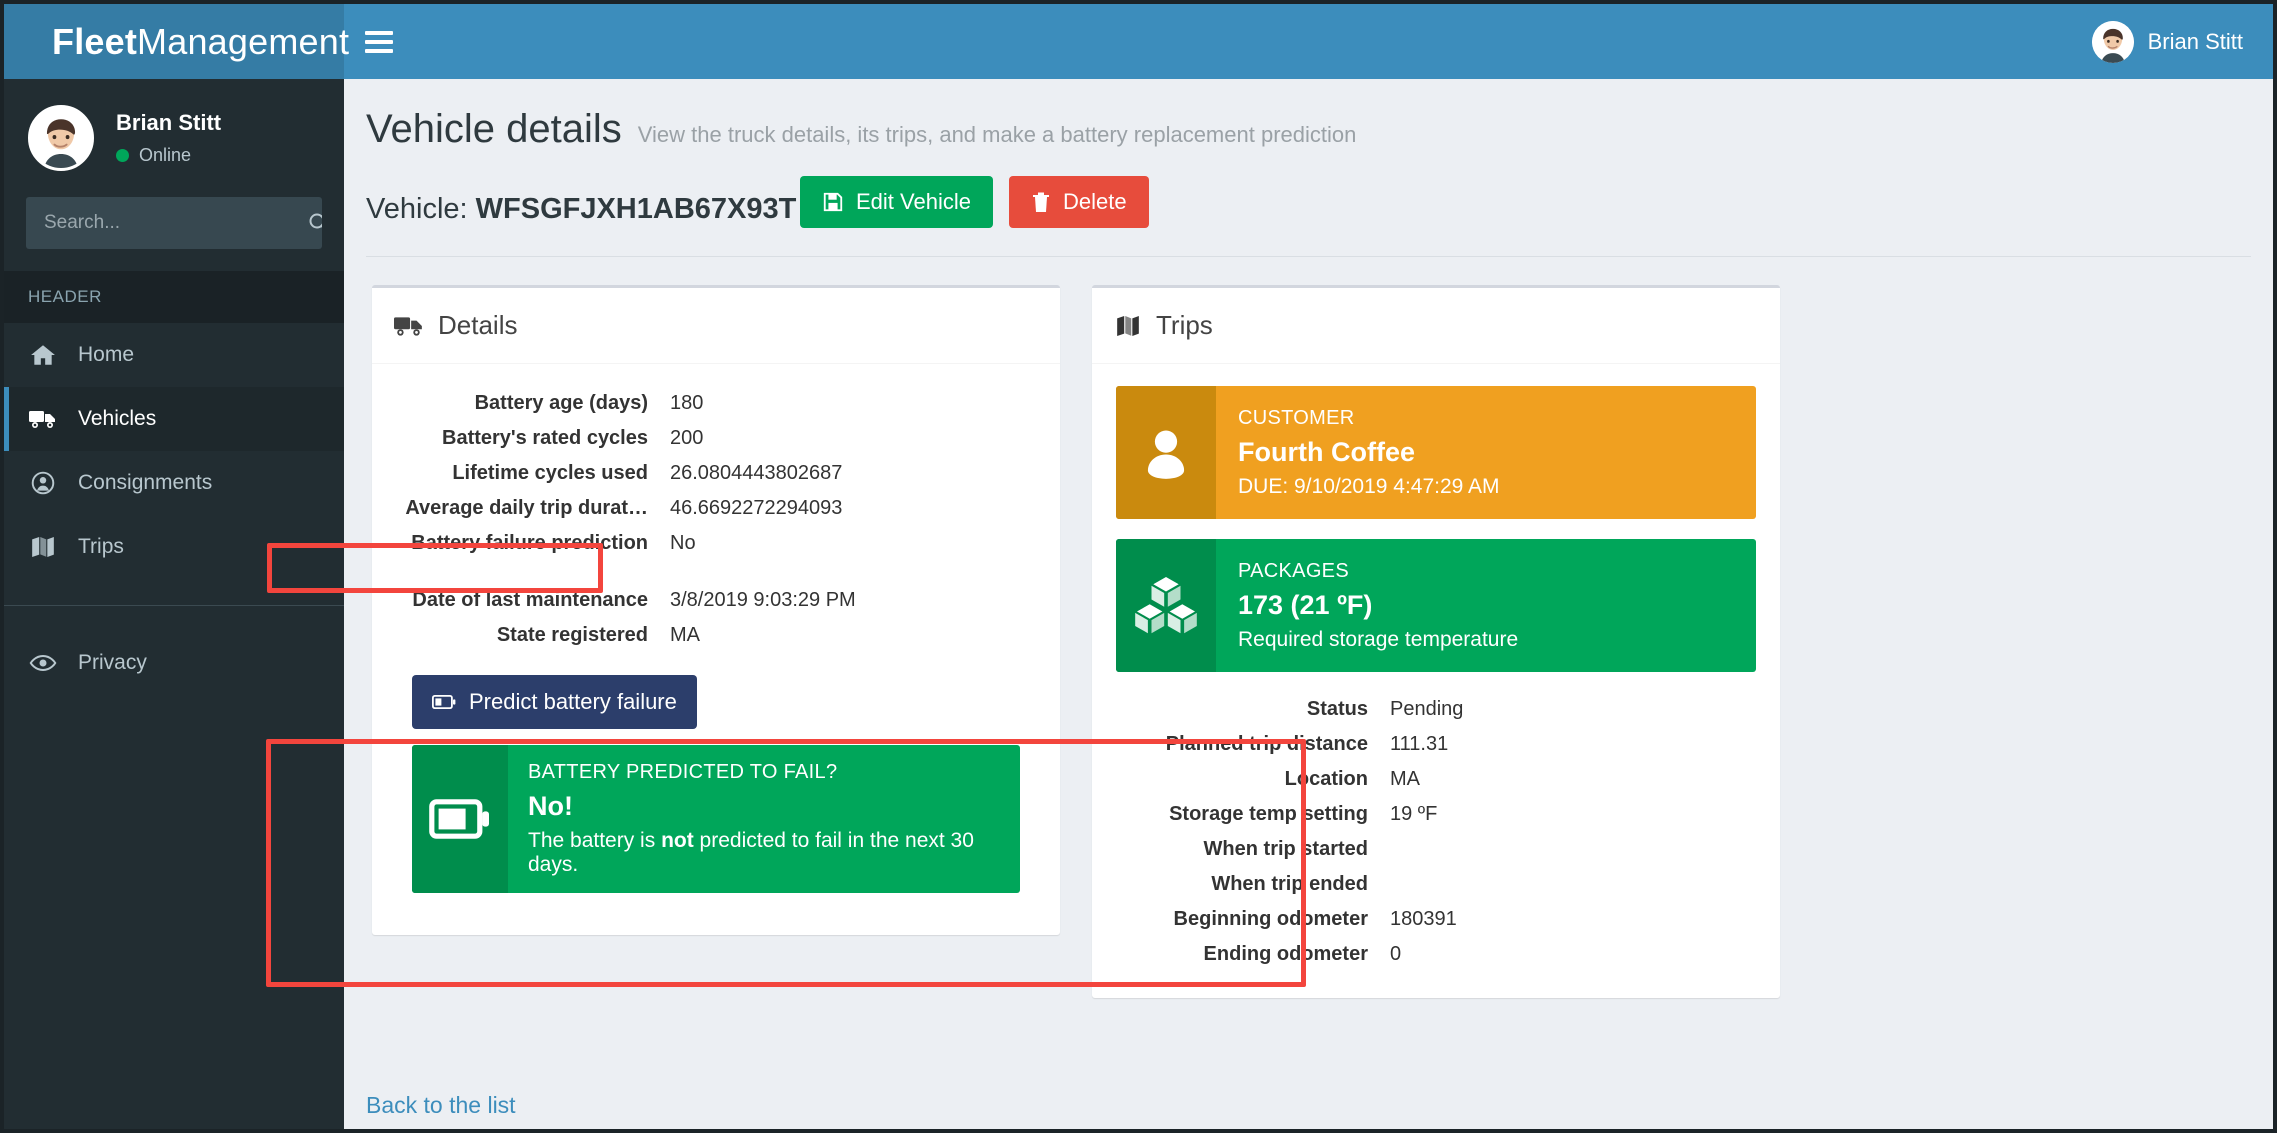 This screenshot has height=1133, width=2277. Describe the element at coordinates (494, 129) in the screenshot. I see `page-title: Vehicle details` at that location.